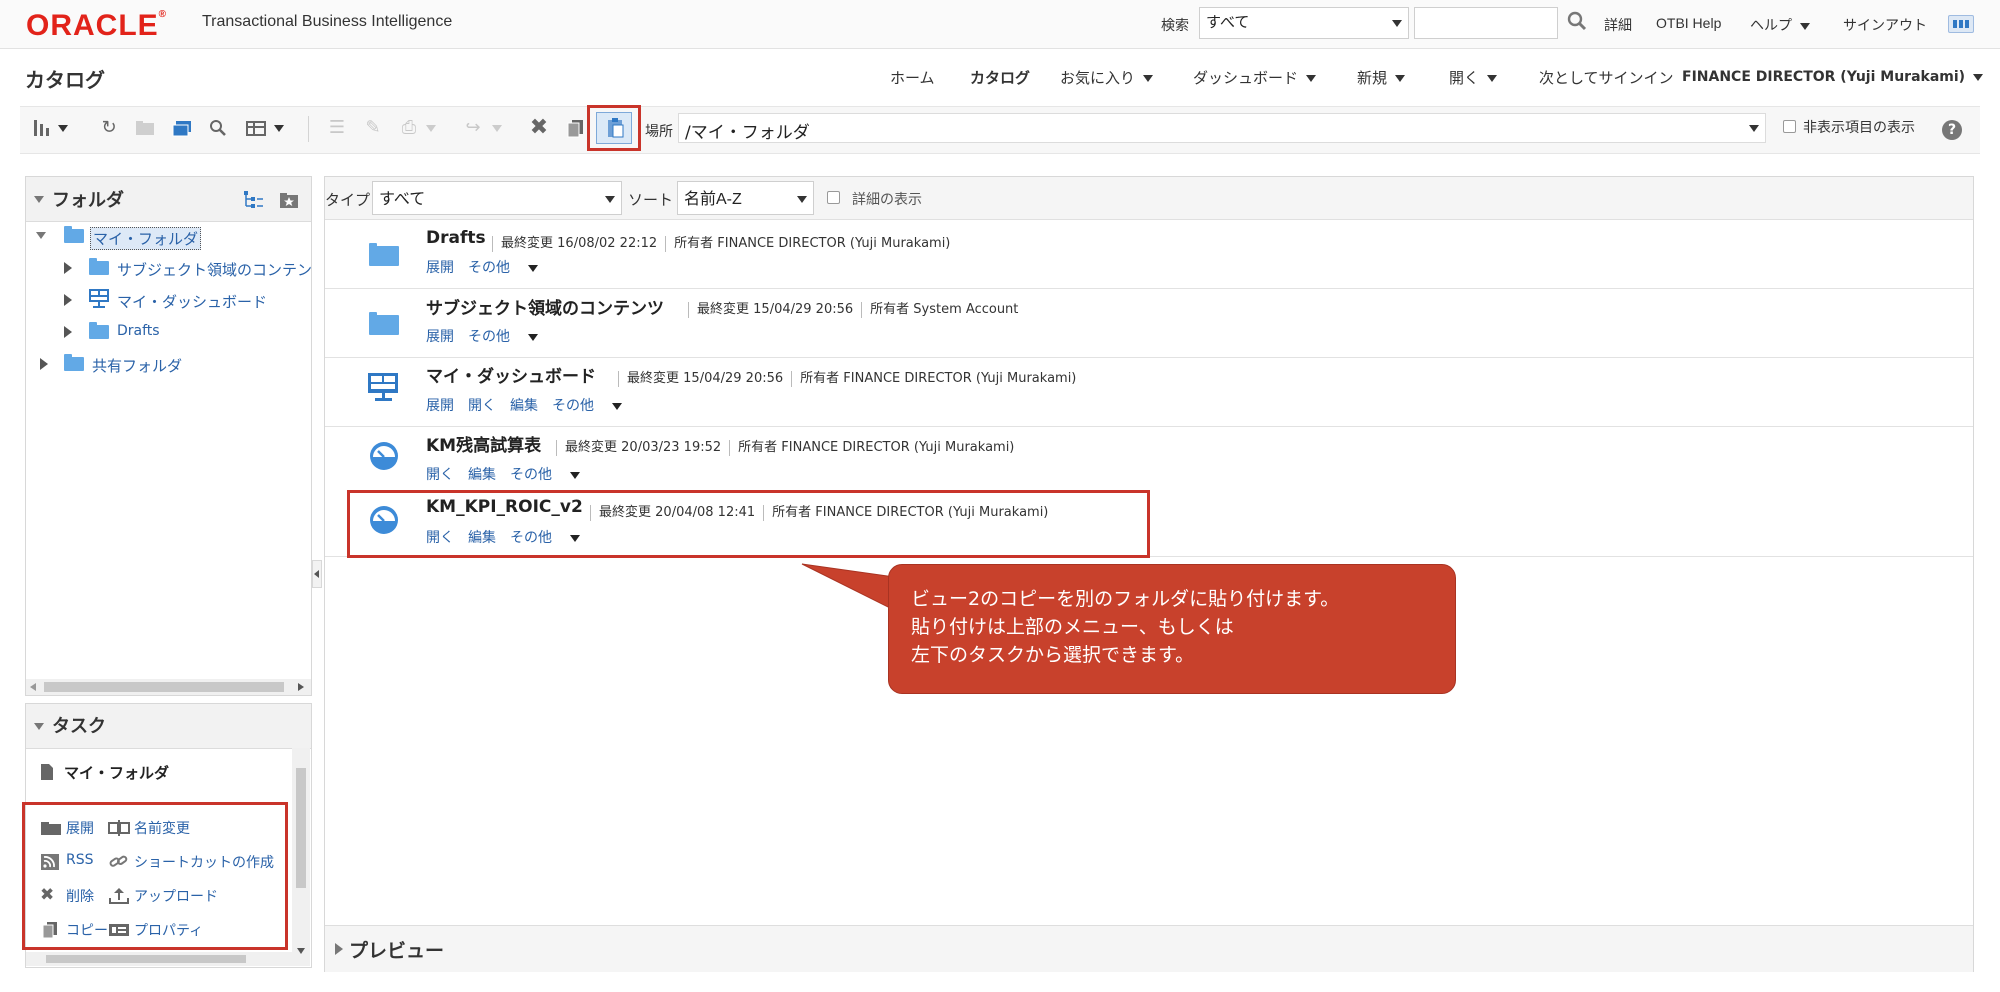  Describe the element at coordinates (1789, 126) in the screenshot. I see `show-hidden-checkbox` at that location.